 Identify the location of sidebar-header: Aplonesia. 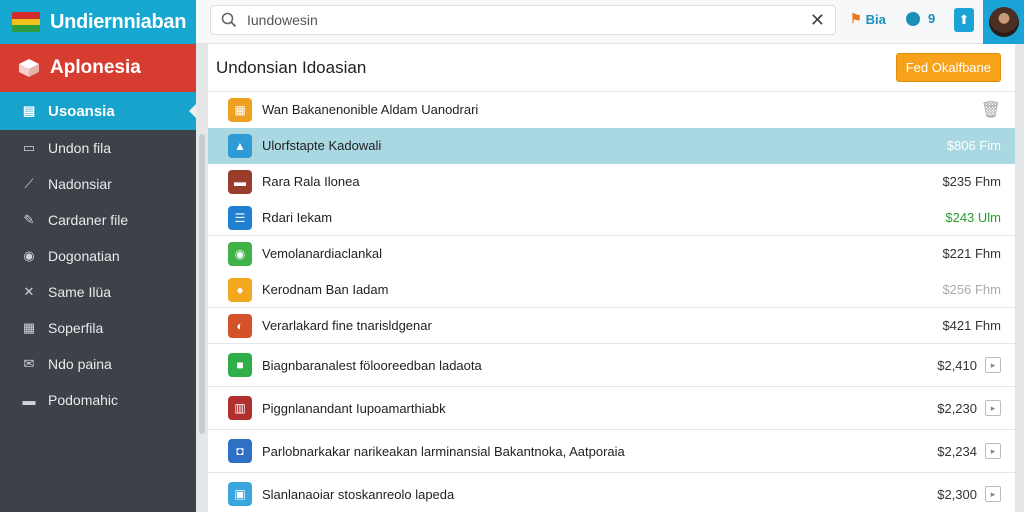
(98, 68).